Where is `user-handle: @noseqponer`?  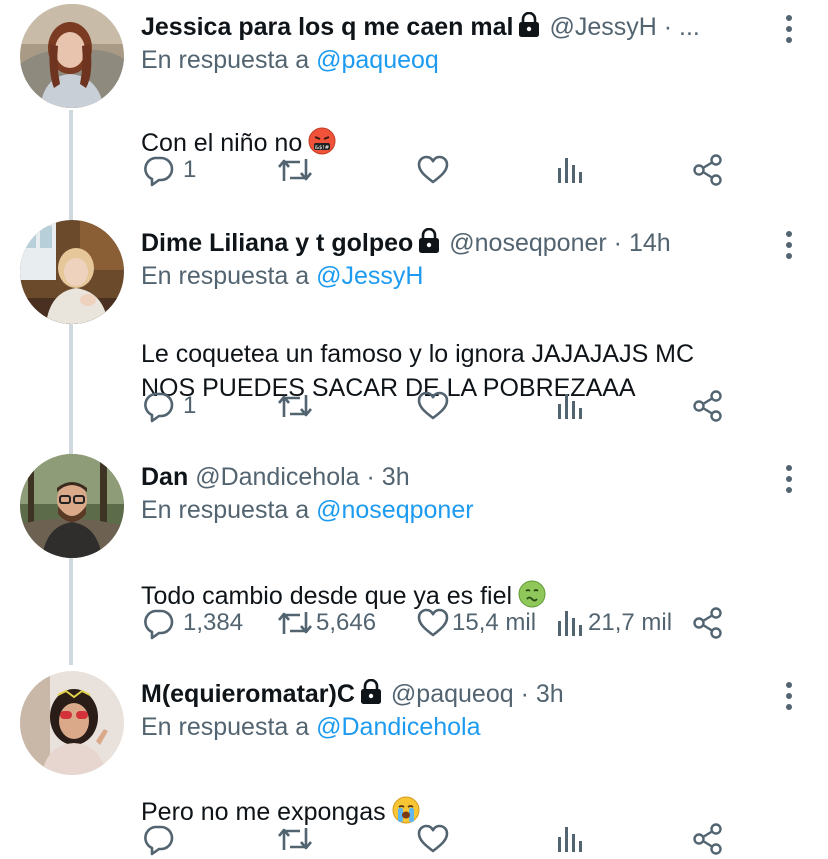 user-handle: @noseqponer is located at coordinates (527, 243).